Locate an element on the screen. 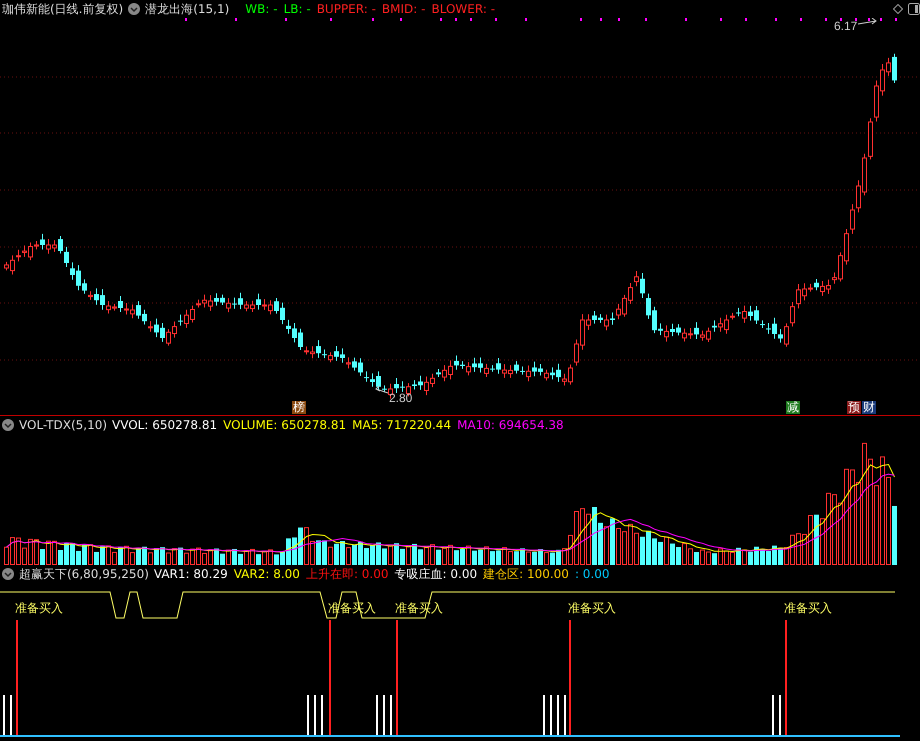  legend-value: 专吸庄血: 0.00 is located at coordinates (436, 574).